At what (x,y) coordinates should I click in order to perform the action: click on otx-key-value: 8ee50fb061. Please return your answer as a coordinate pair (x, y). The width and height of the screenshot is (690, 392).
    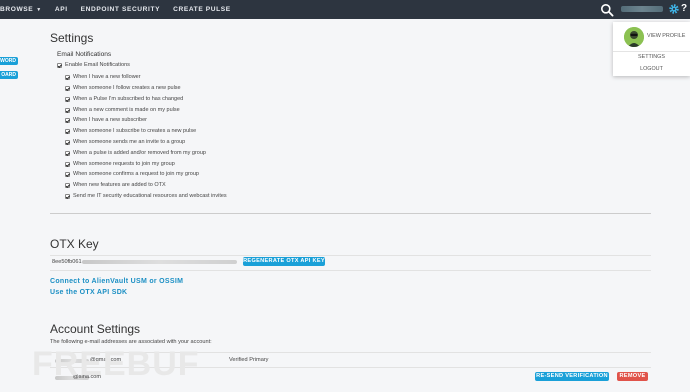
    Looking at the image, I should click on (67, 262).